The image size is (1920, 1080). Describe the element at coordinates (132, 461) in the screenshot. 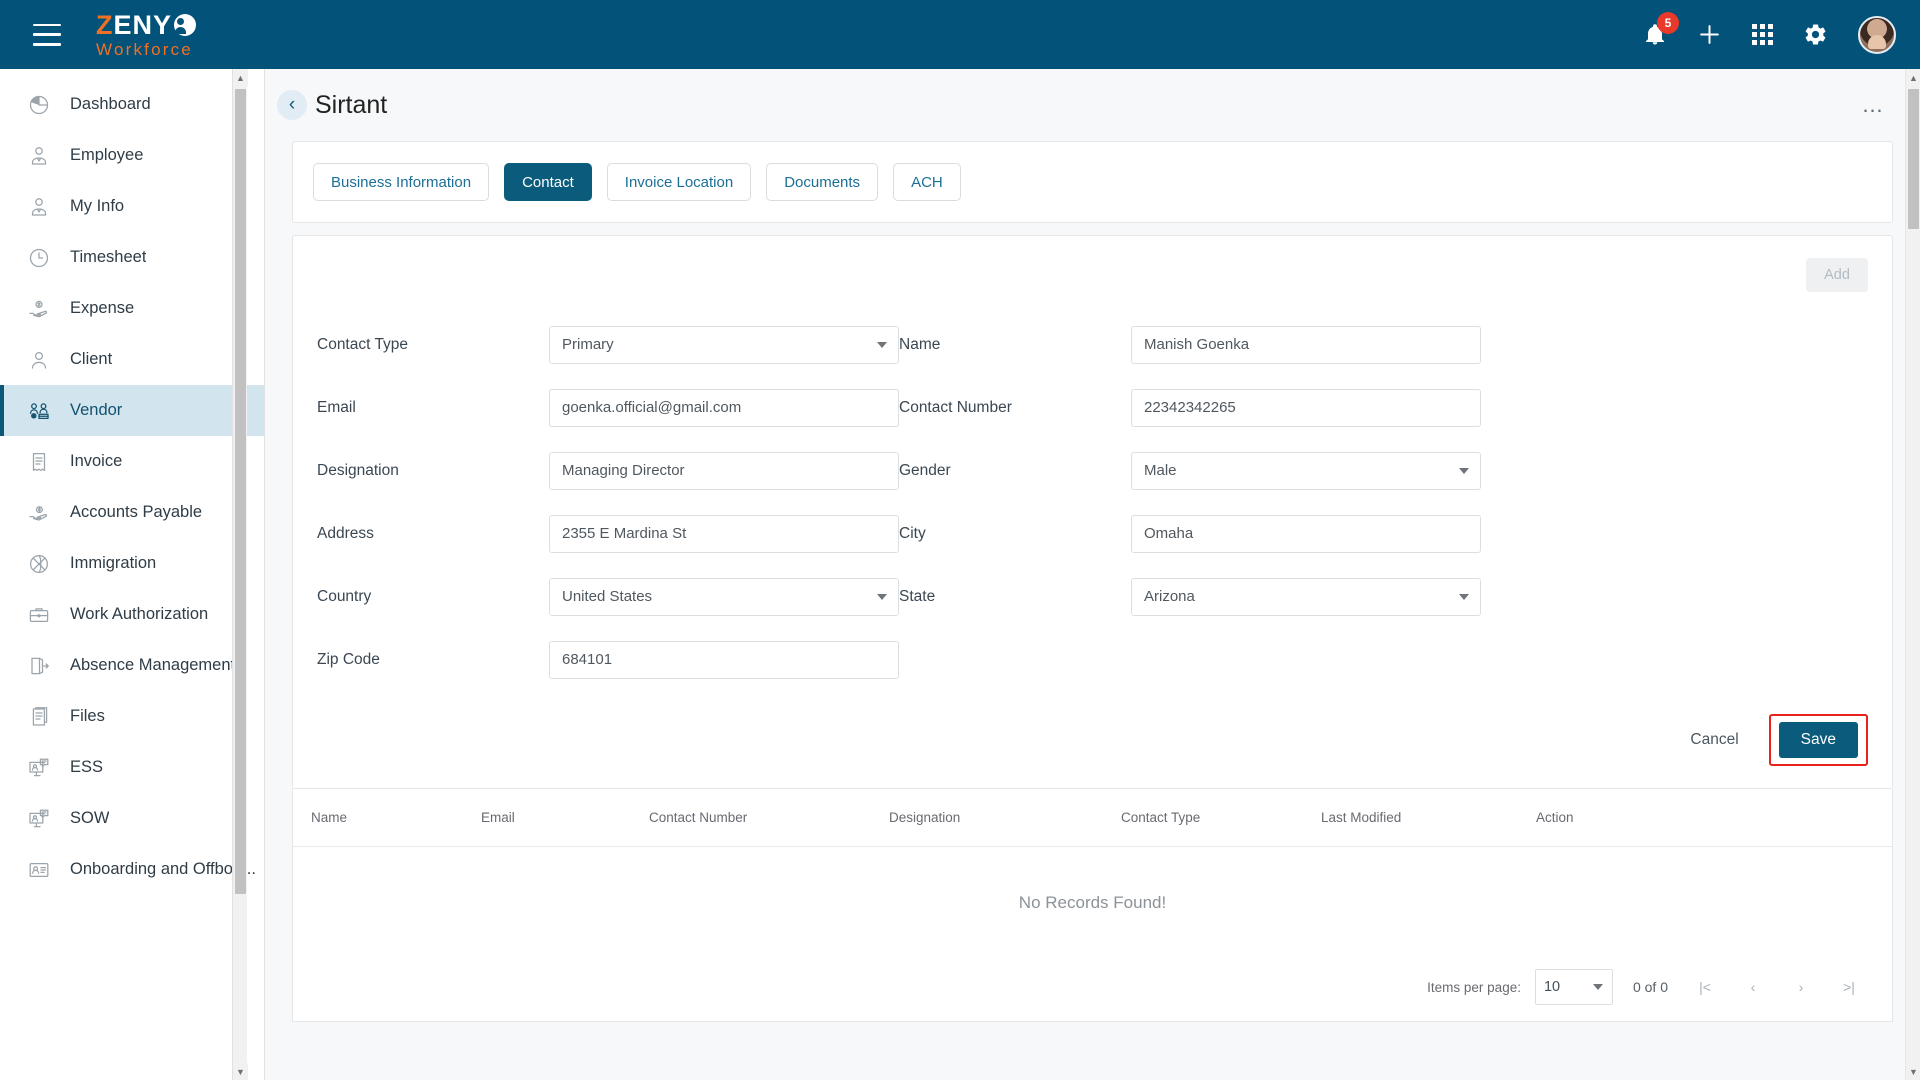

I see `sidebar-item-invoice: Invoice` at that location.